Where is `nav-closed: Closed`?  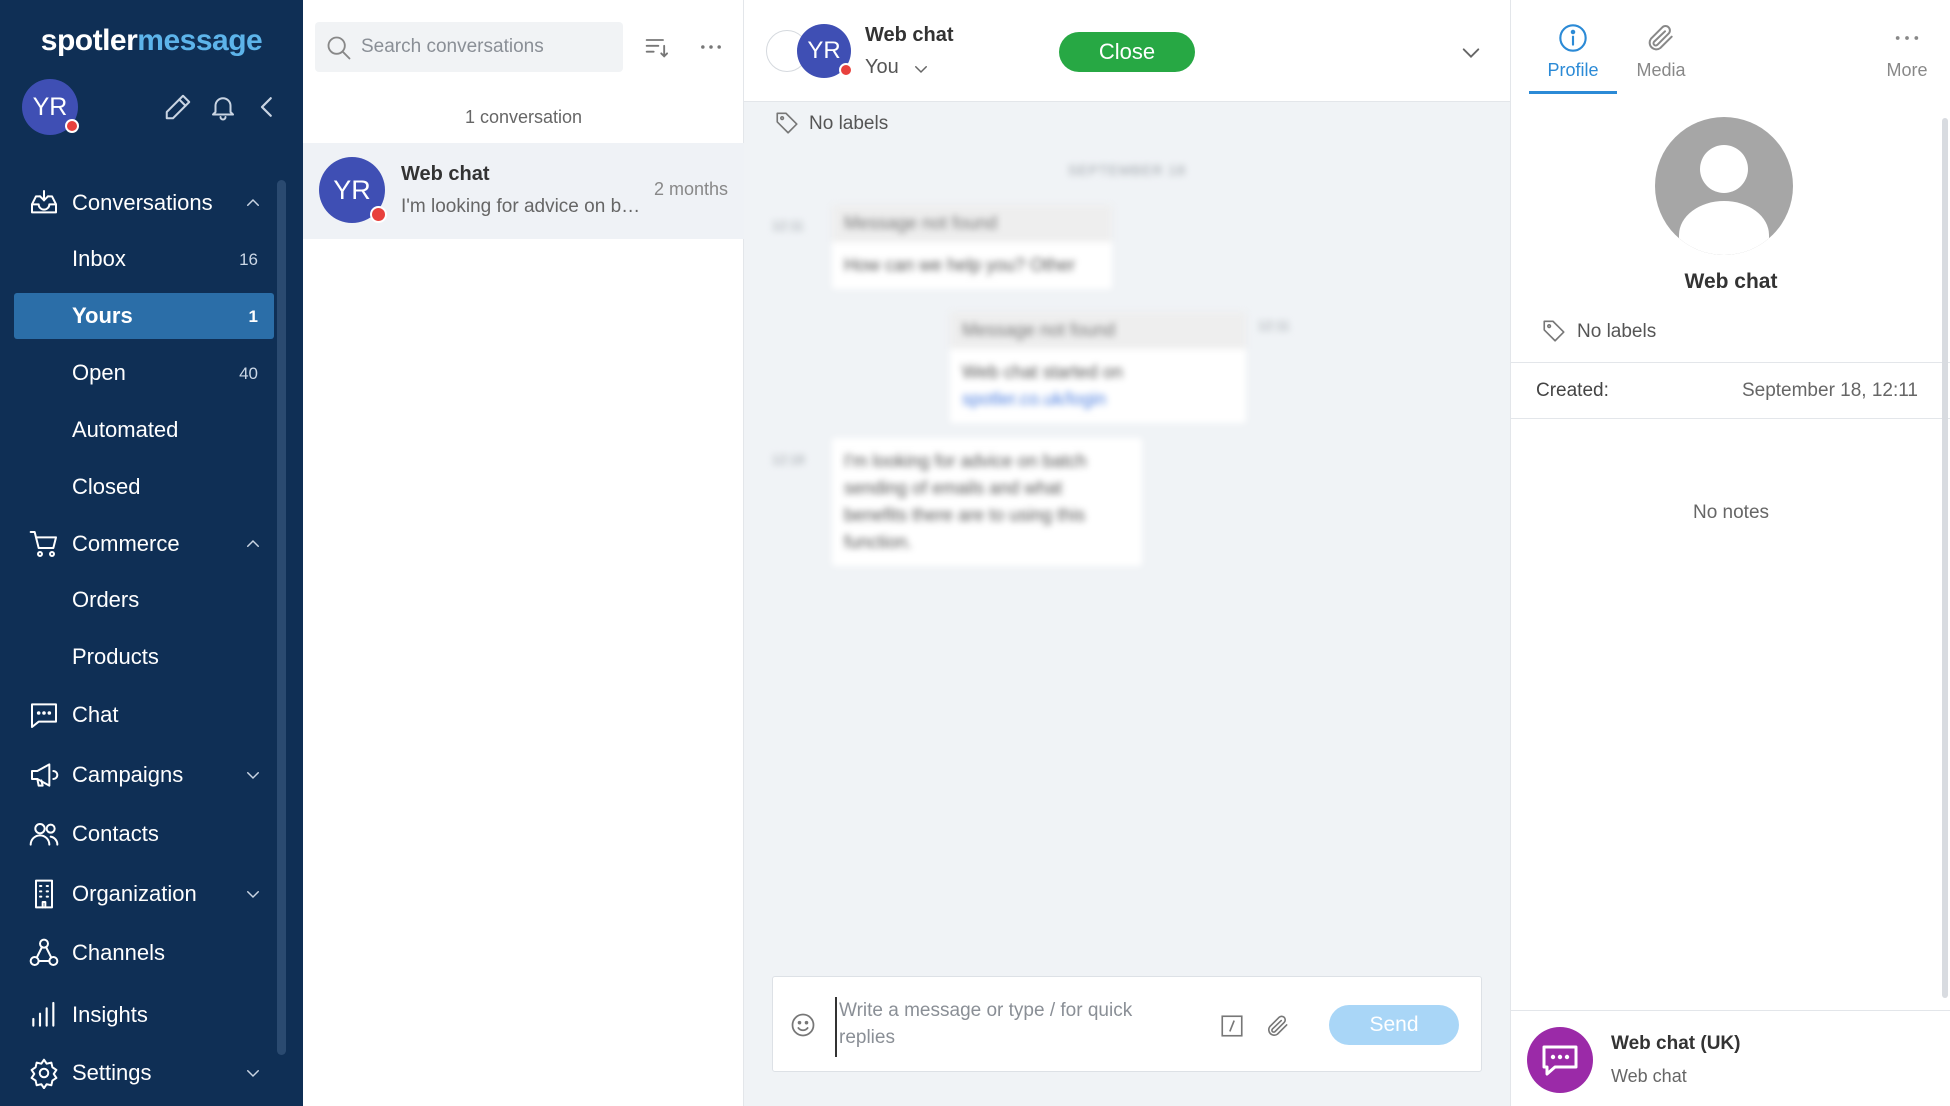
nav-closed: Closed is located at coordinates (144, 487).